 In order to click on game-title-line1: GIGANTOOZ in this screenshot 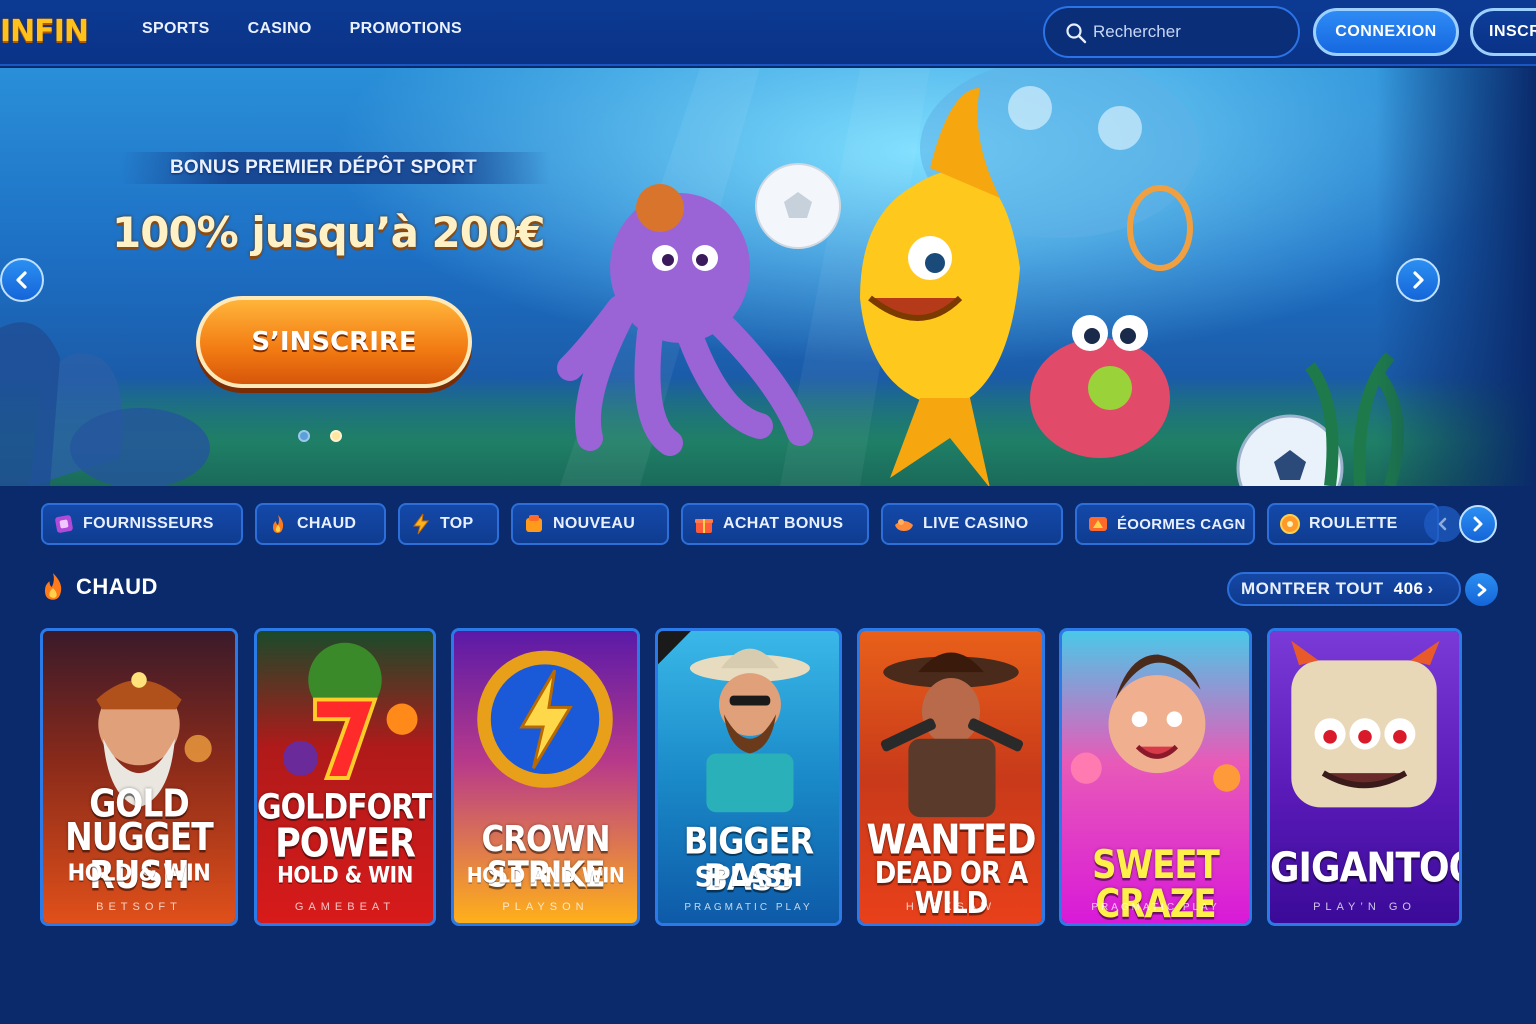, I will do `click(1364, 868)`.